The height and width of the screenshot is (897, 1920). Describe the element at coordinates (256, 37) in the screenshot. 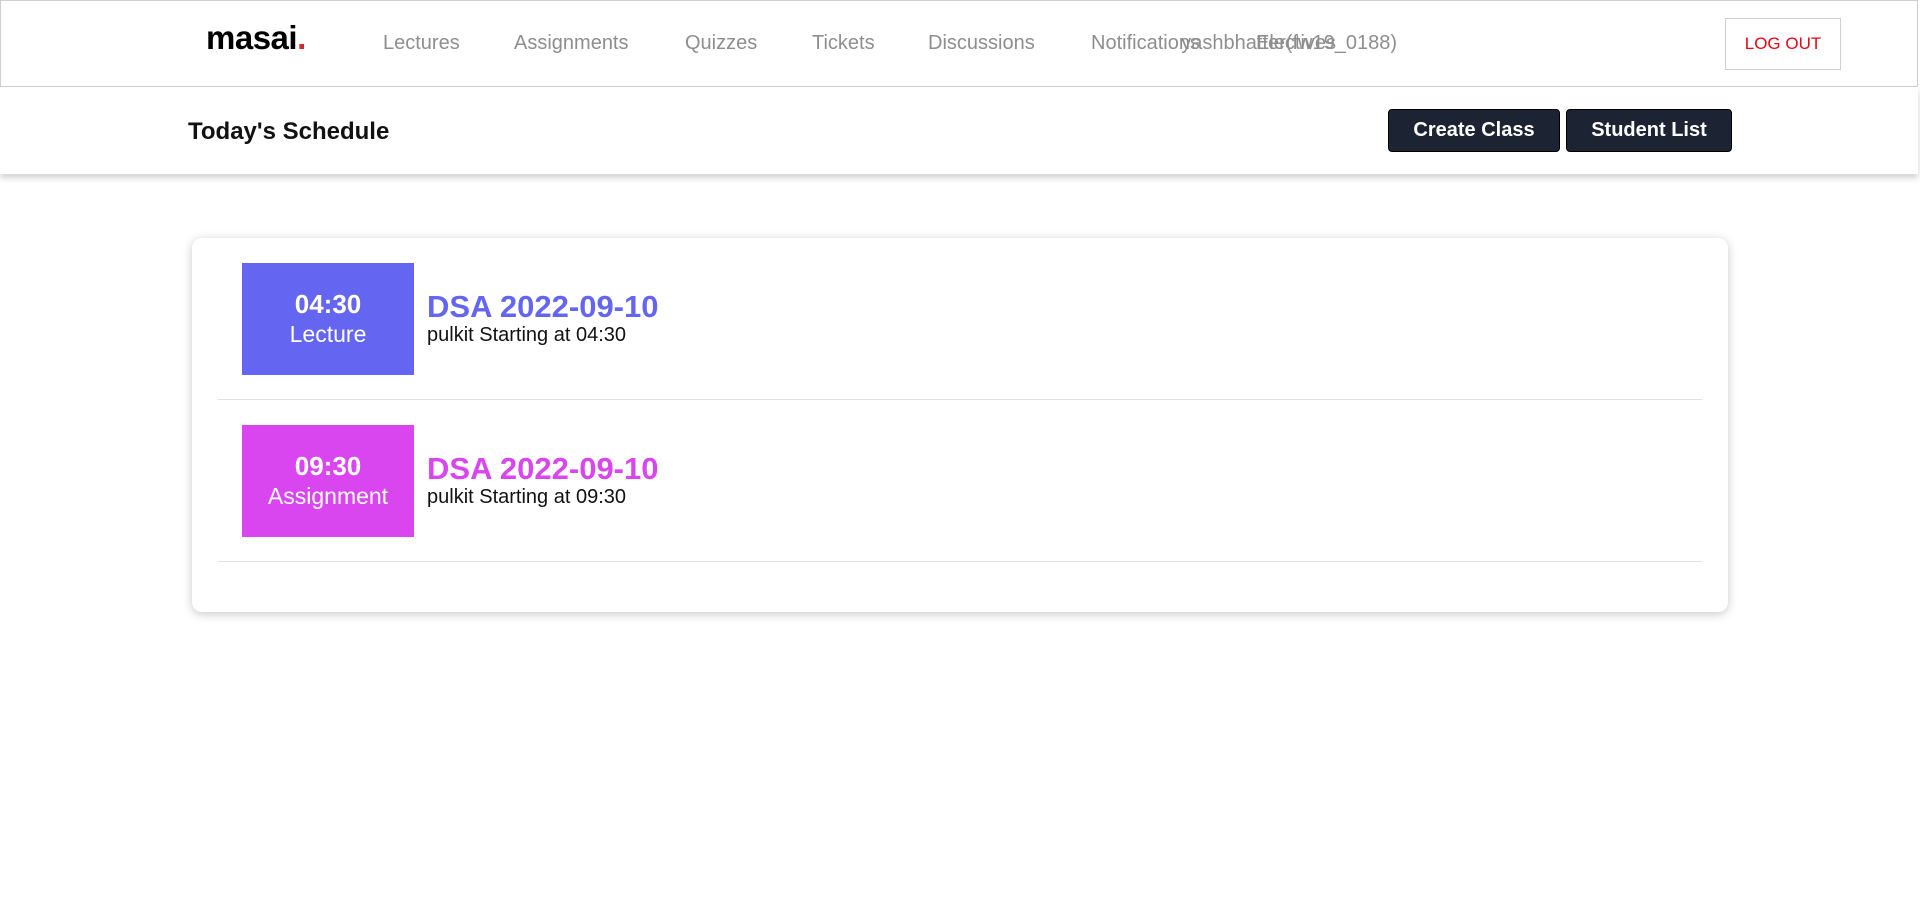

I see `masai-logo: masai.` at that location.